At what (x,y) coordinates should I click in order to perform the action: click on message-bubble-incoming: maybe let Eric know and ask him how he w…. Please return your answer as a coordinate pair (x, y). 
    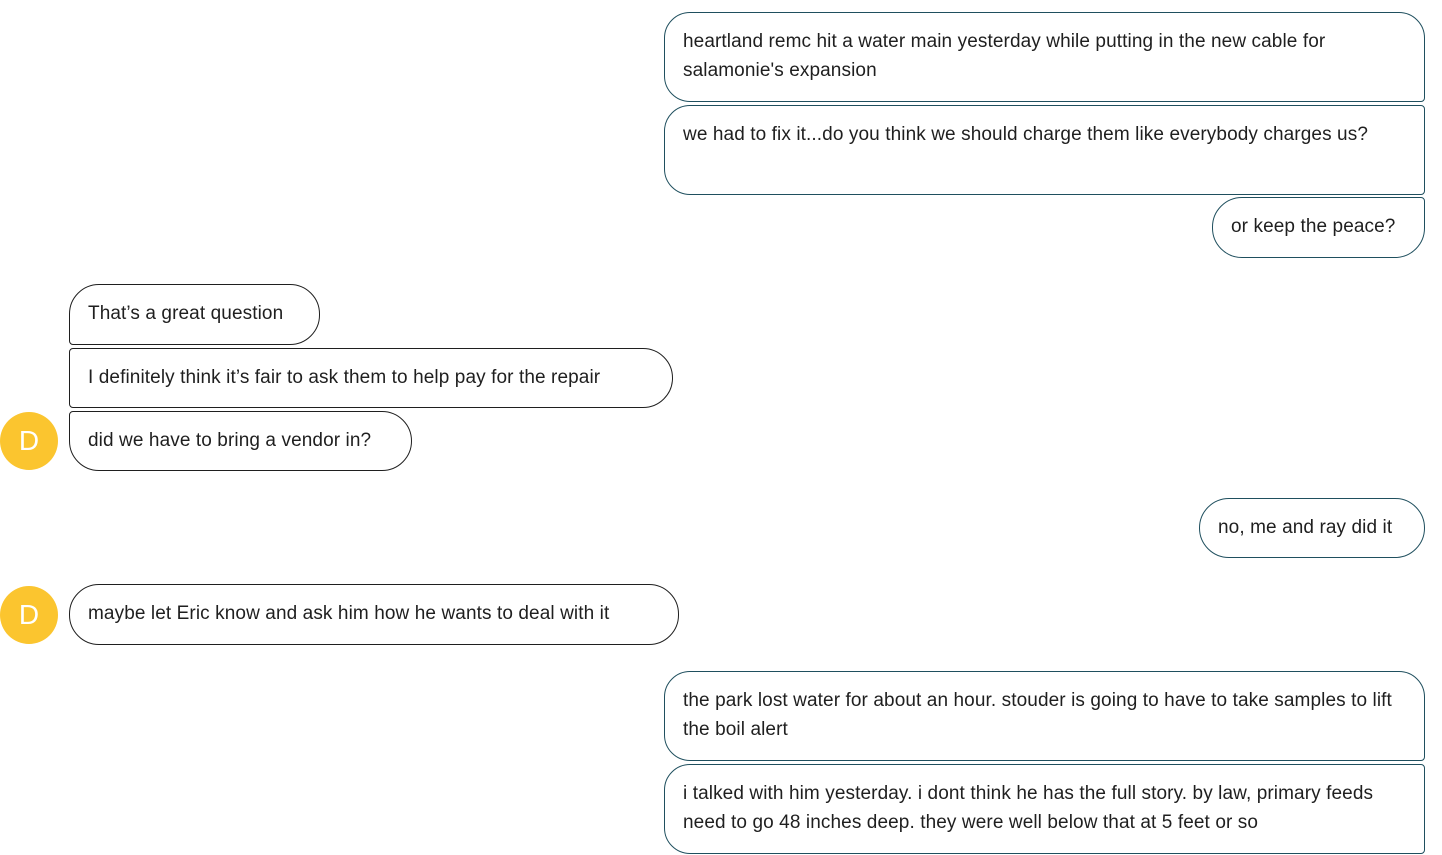
    Looking at the image, I should click on (374, 614).